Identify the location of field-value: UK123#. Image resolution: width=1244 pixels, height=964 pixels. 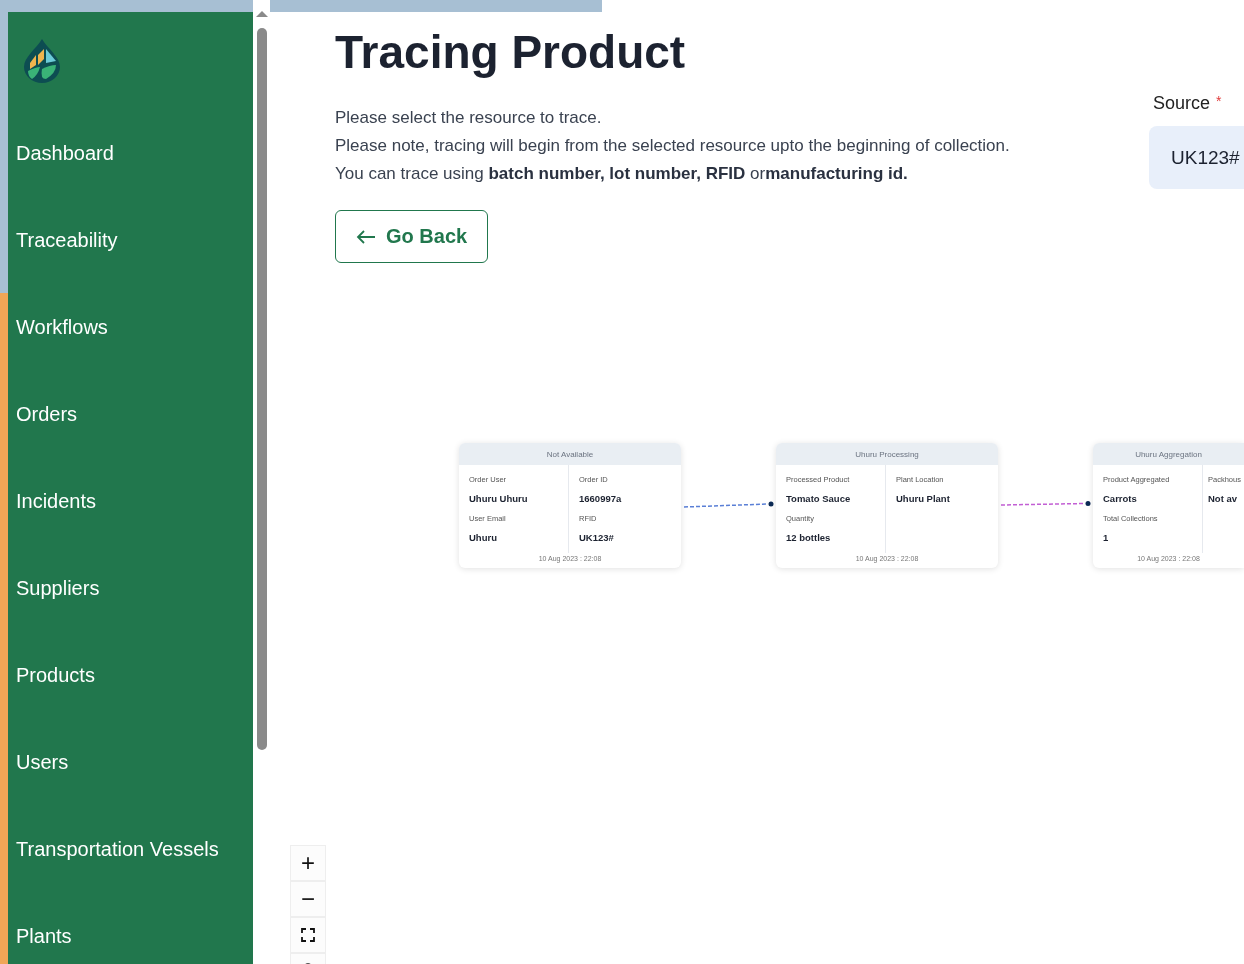
(596, 537).